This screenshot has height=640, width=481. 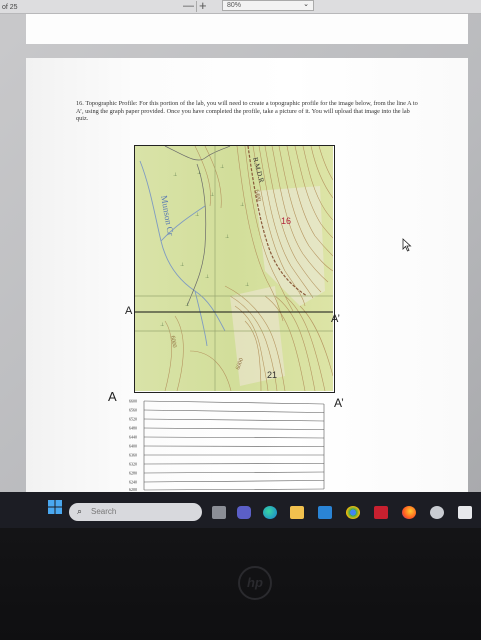 What do you see at coordinates (353, 512) in the screenshot?
I see `chrome-icon` at bounding box center [353, 512].